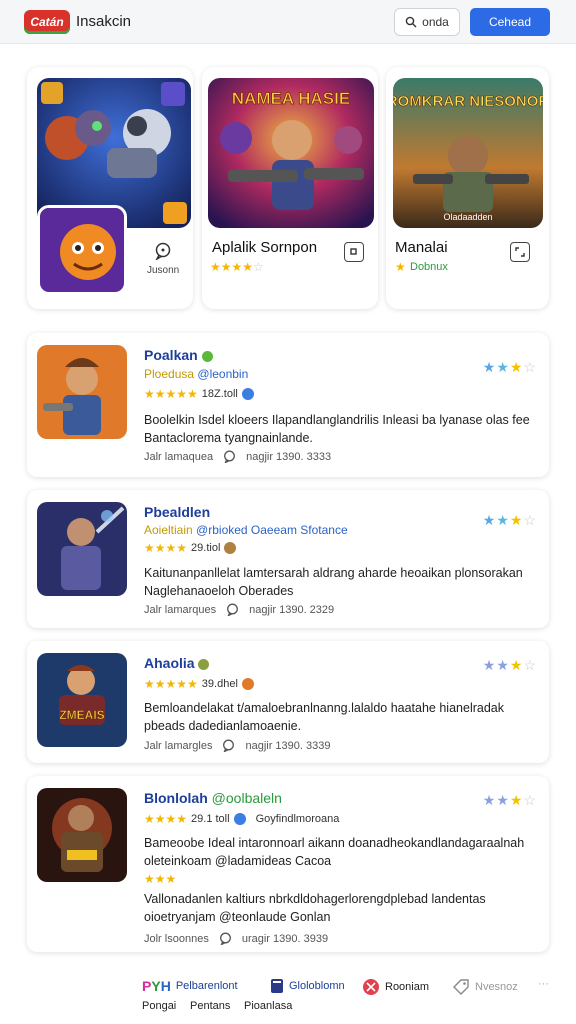  What do you see at coordinates (288, 22) in the screenshot?
I see `top-header: Catán Insakcin onda Cehead` at bounding box center [288, 22].